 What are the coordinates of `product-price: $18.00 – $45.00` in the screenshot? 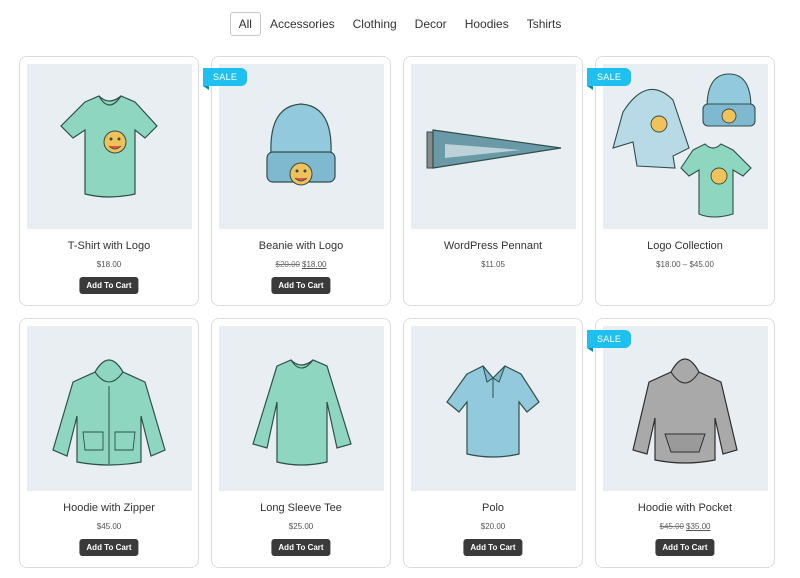 It's located at (685, 264).